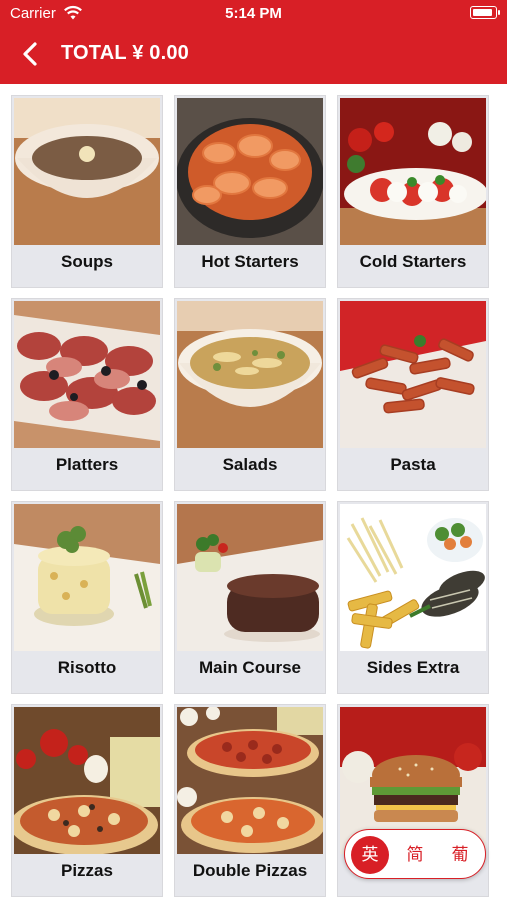 This screenshot has width=507, height=900. Describe the element at coordinates (87, 261) in the screenshot. I see `category-label: Soups` at that location.